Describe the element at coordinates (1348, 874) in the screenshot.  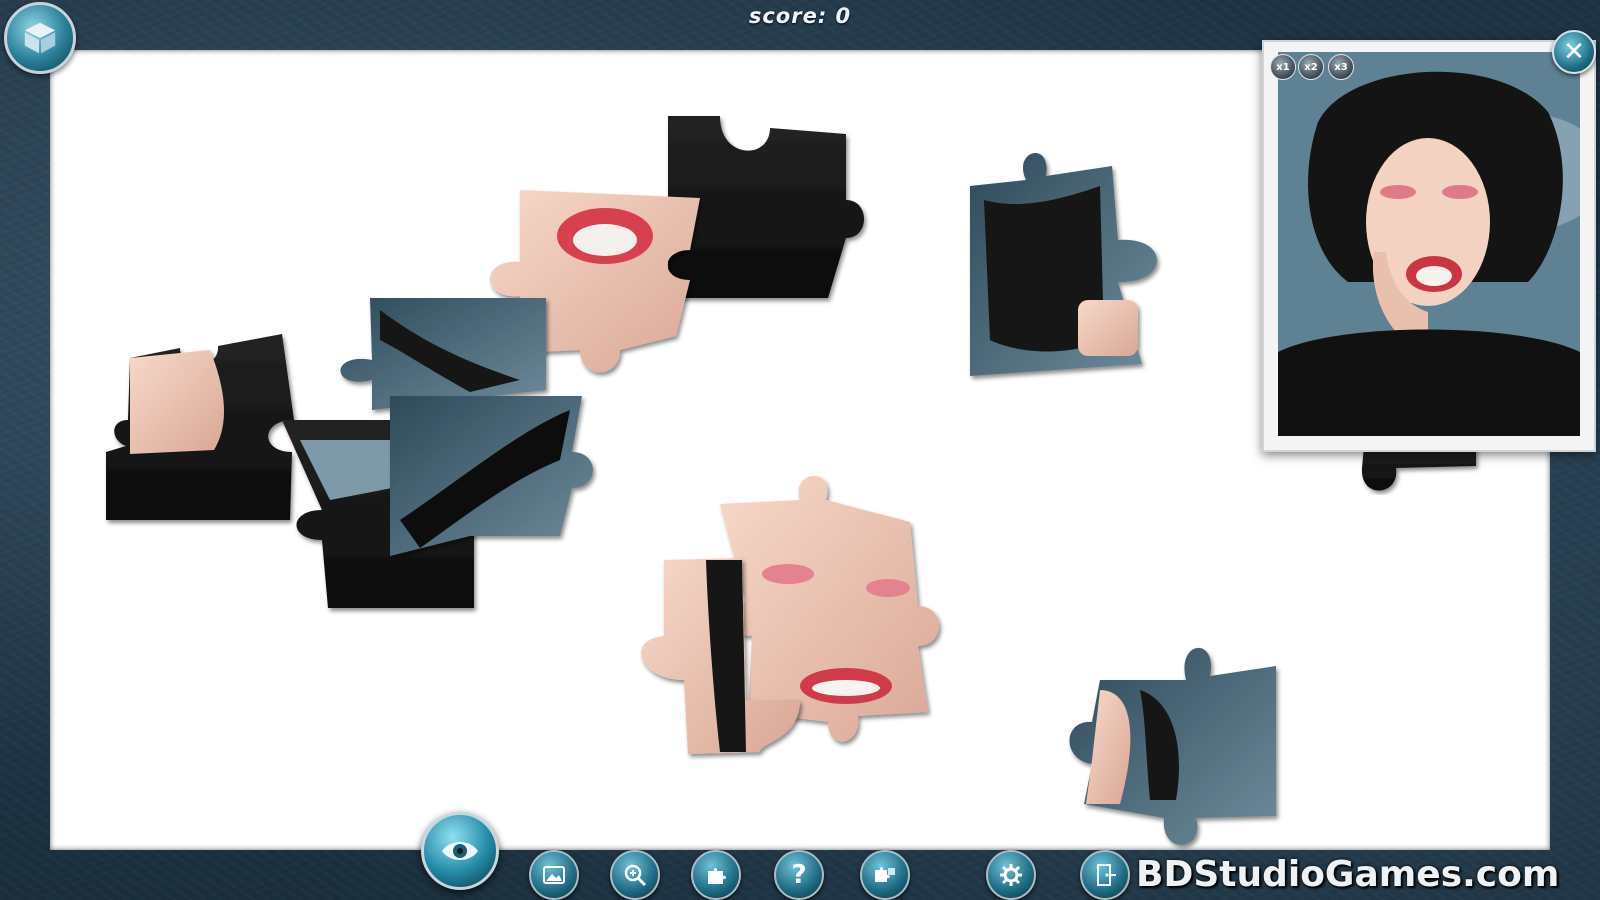
I see `watermark-text: BDStudioGames.com` at that location.